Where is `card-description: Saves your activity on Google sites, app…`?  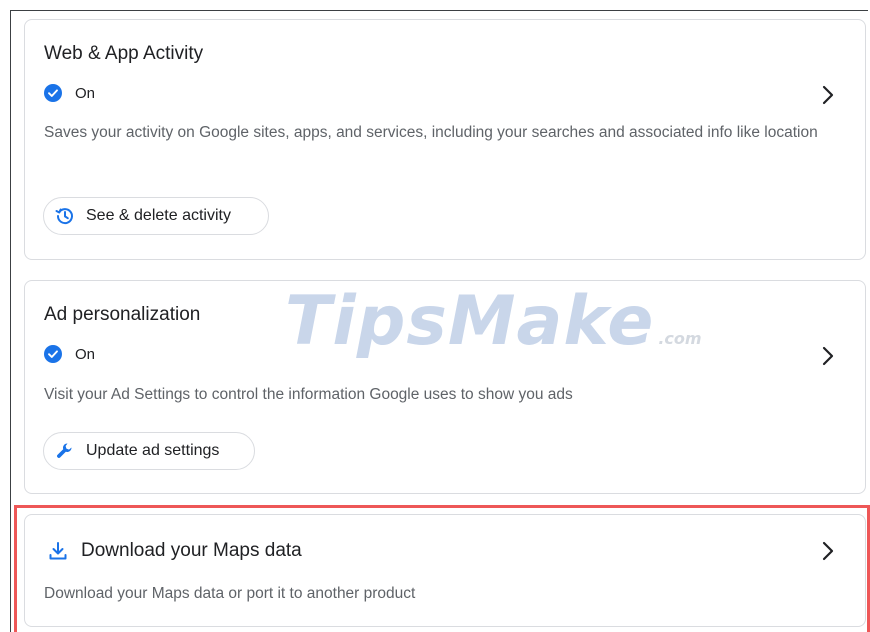 card-description: Saves your activity on Google sites, app… is located at coordinates (431, 132).